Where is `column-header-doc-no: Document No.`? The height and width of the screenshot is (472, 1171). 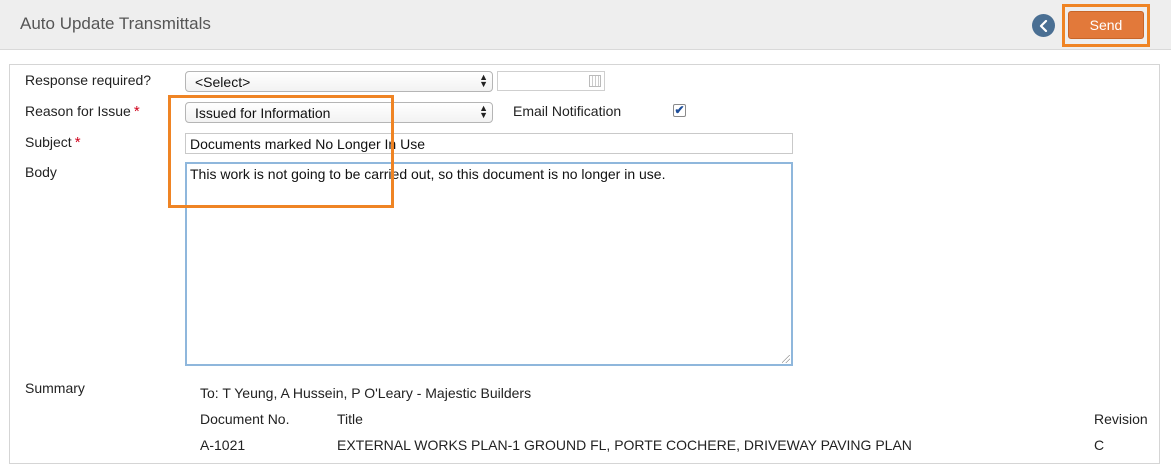
column-header-doc-no: Document No. is located at coordinates (245, 419).